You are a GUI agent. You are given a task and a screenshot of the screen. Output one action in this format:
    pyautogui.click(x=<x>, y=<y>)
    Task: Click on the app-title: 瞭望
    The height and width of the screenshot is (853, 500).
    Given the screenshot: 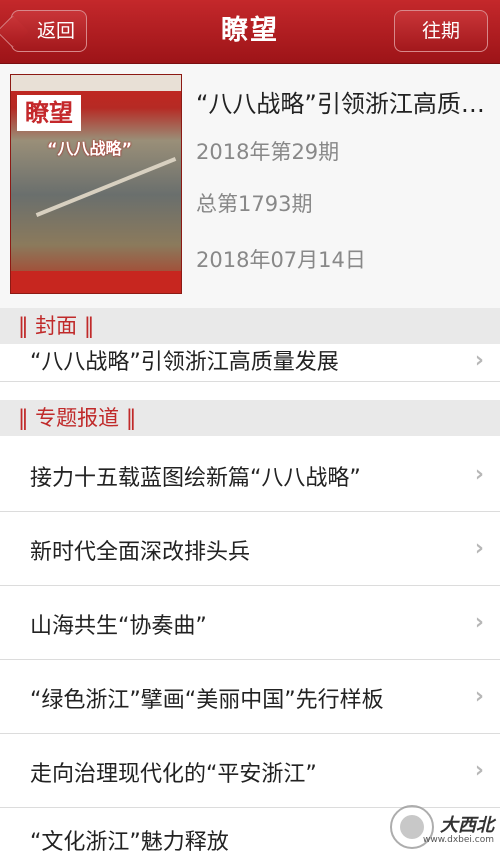 What is the action you would take?
    pyautogui.click(x=250, y=30)
    